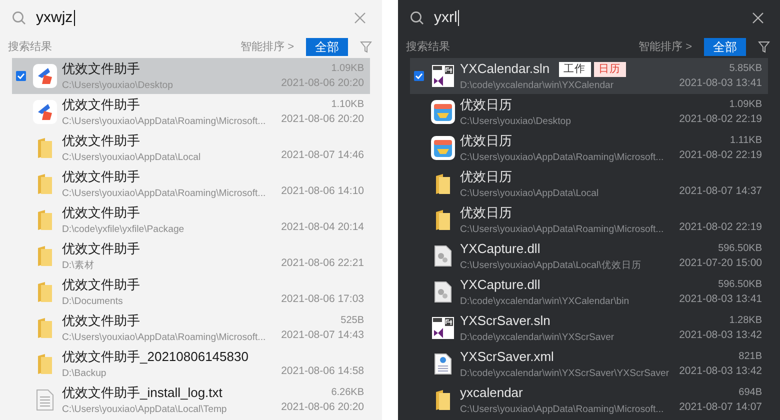 The width and height of the screenshot is (780, 420). I want to click on file-name: YXScrSaver.xml, so click(507, 357).